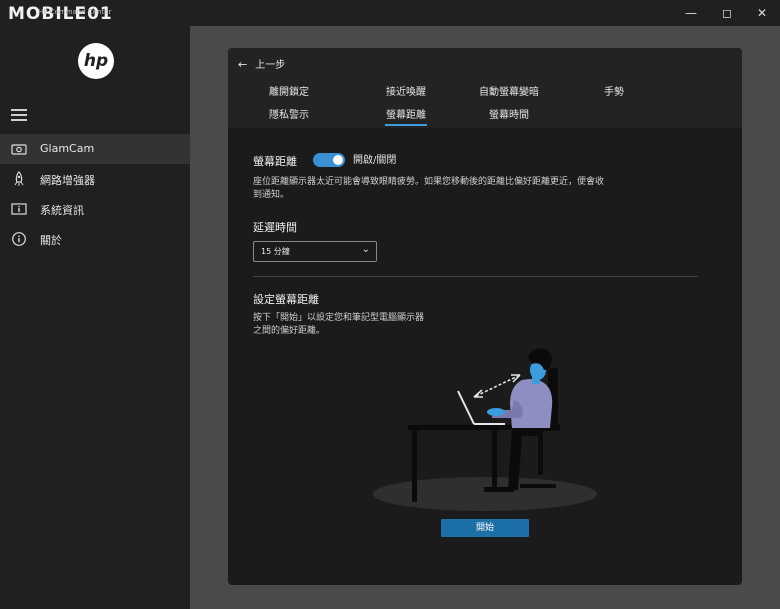  What do you see at coordinates (289, 113) in the screenshot?
I see `tab-privacy-alert: 隱私警示` at bounding box center [289, 113].